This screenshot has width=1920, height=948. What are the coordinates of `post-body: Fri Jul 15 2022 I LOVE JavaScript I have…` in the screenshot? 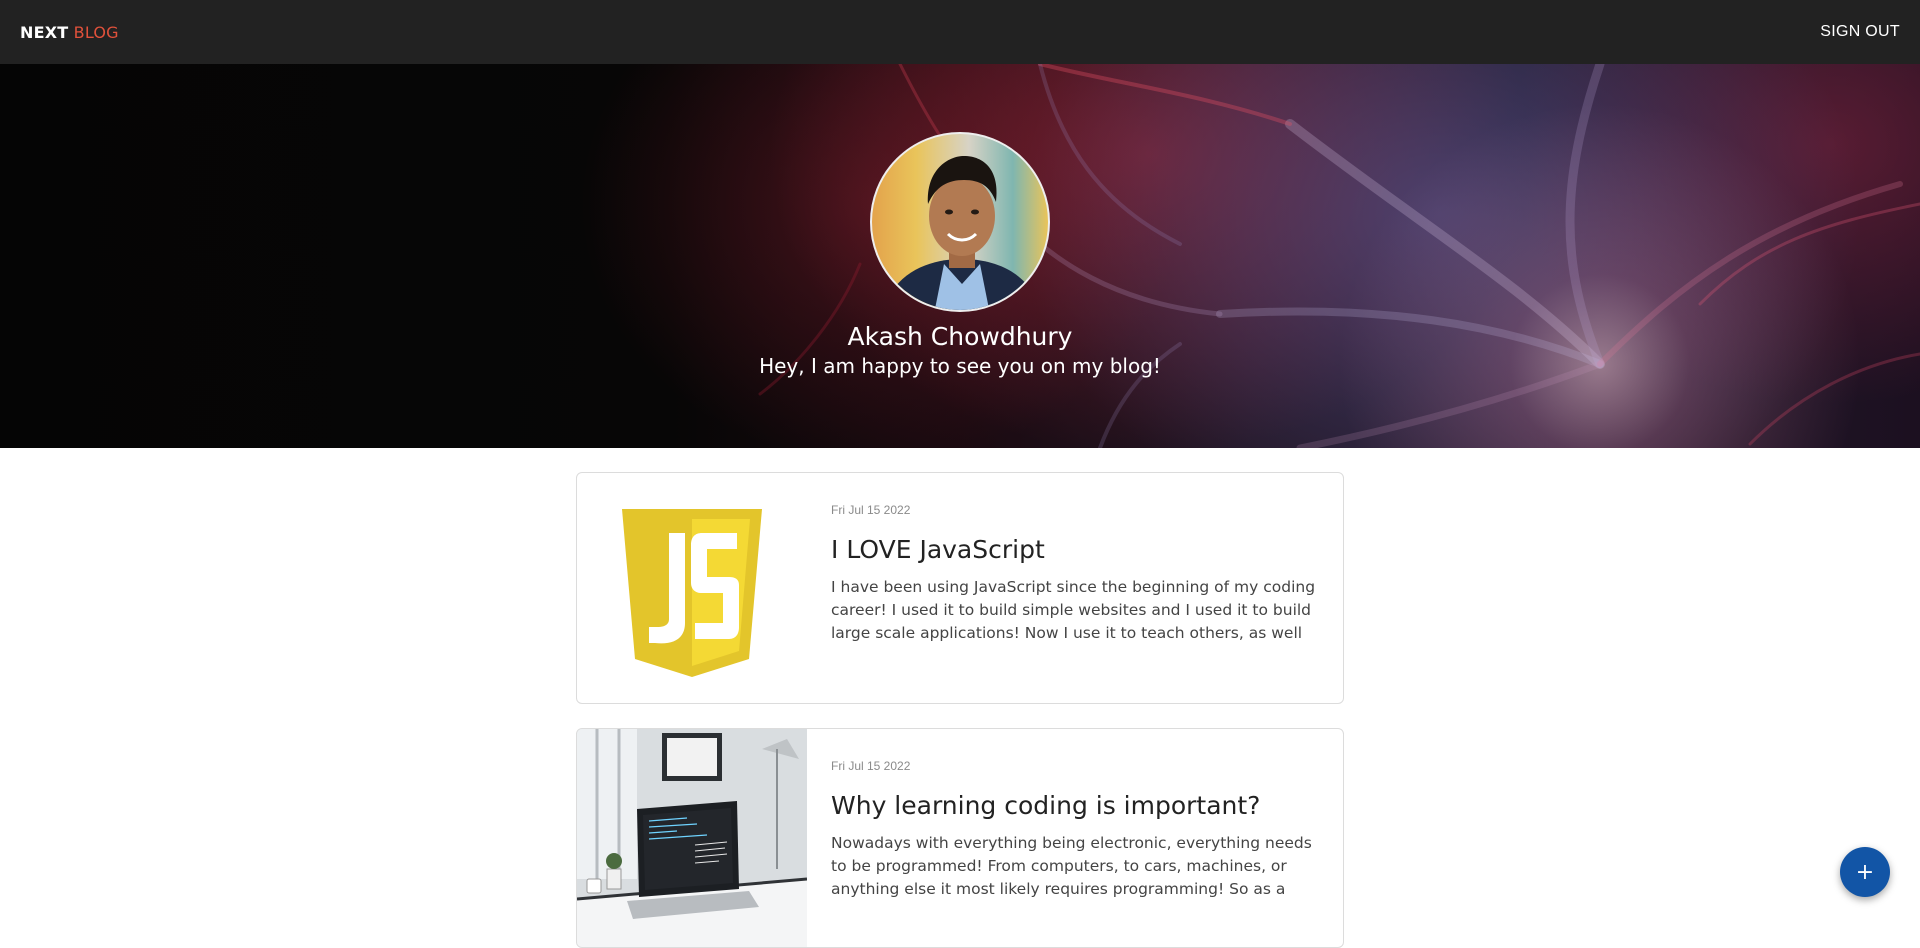 It's located at (1075, 574).